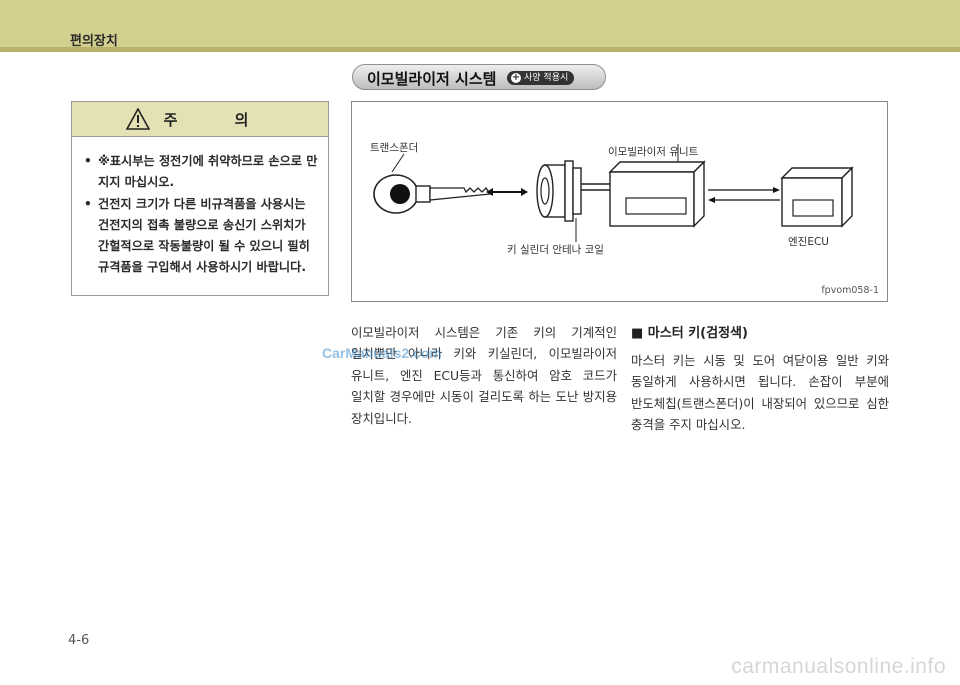  Describe the element at coordinates (201, 172) in the screenshot. I see `caution-item: ※표시부는 정전기에 취약하므로 손으로 만지지 마십시오.` at that location.